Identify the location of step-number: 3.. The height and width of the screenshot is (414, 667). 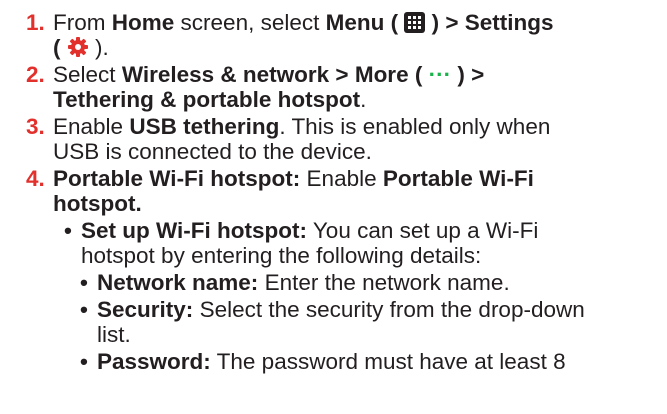
(35, 126).